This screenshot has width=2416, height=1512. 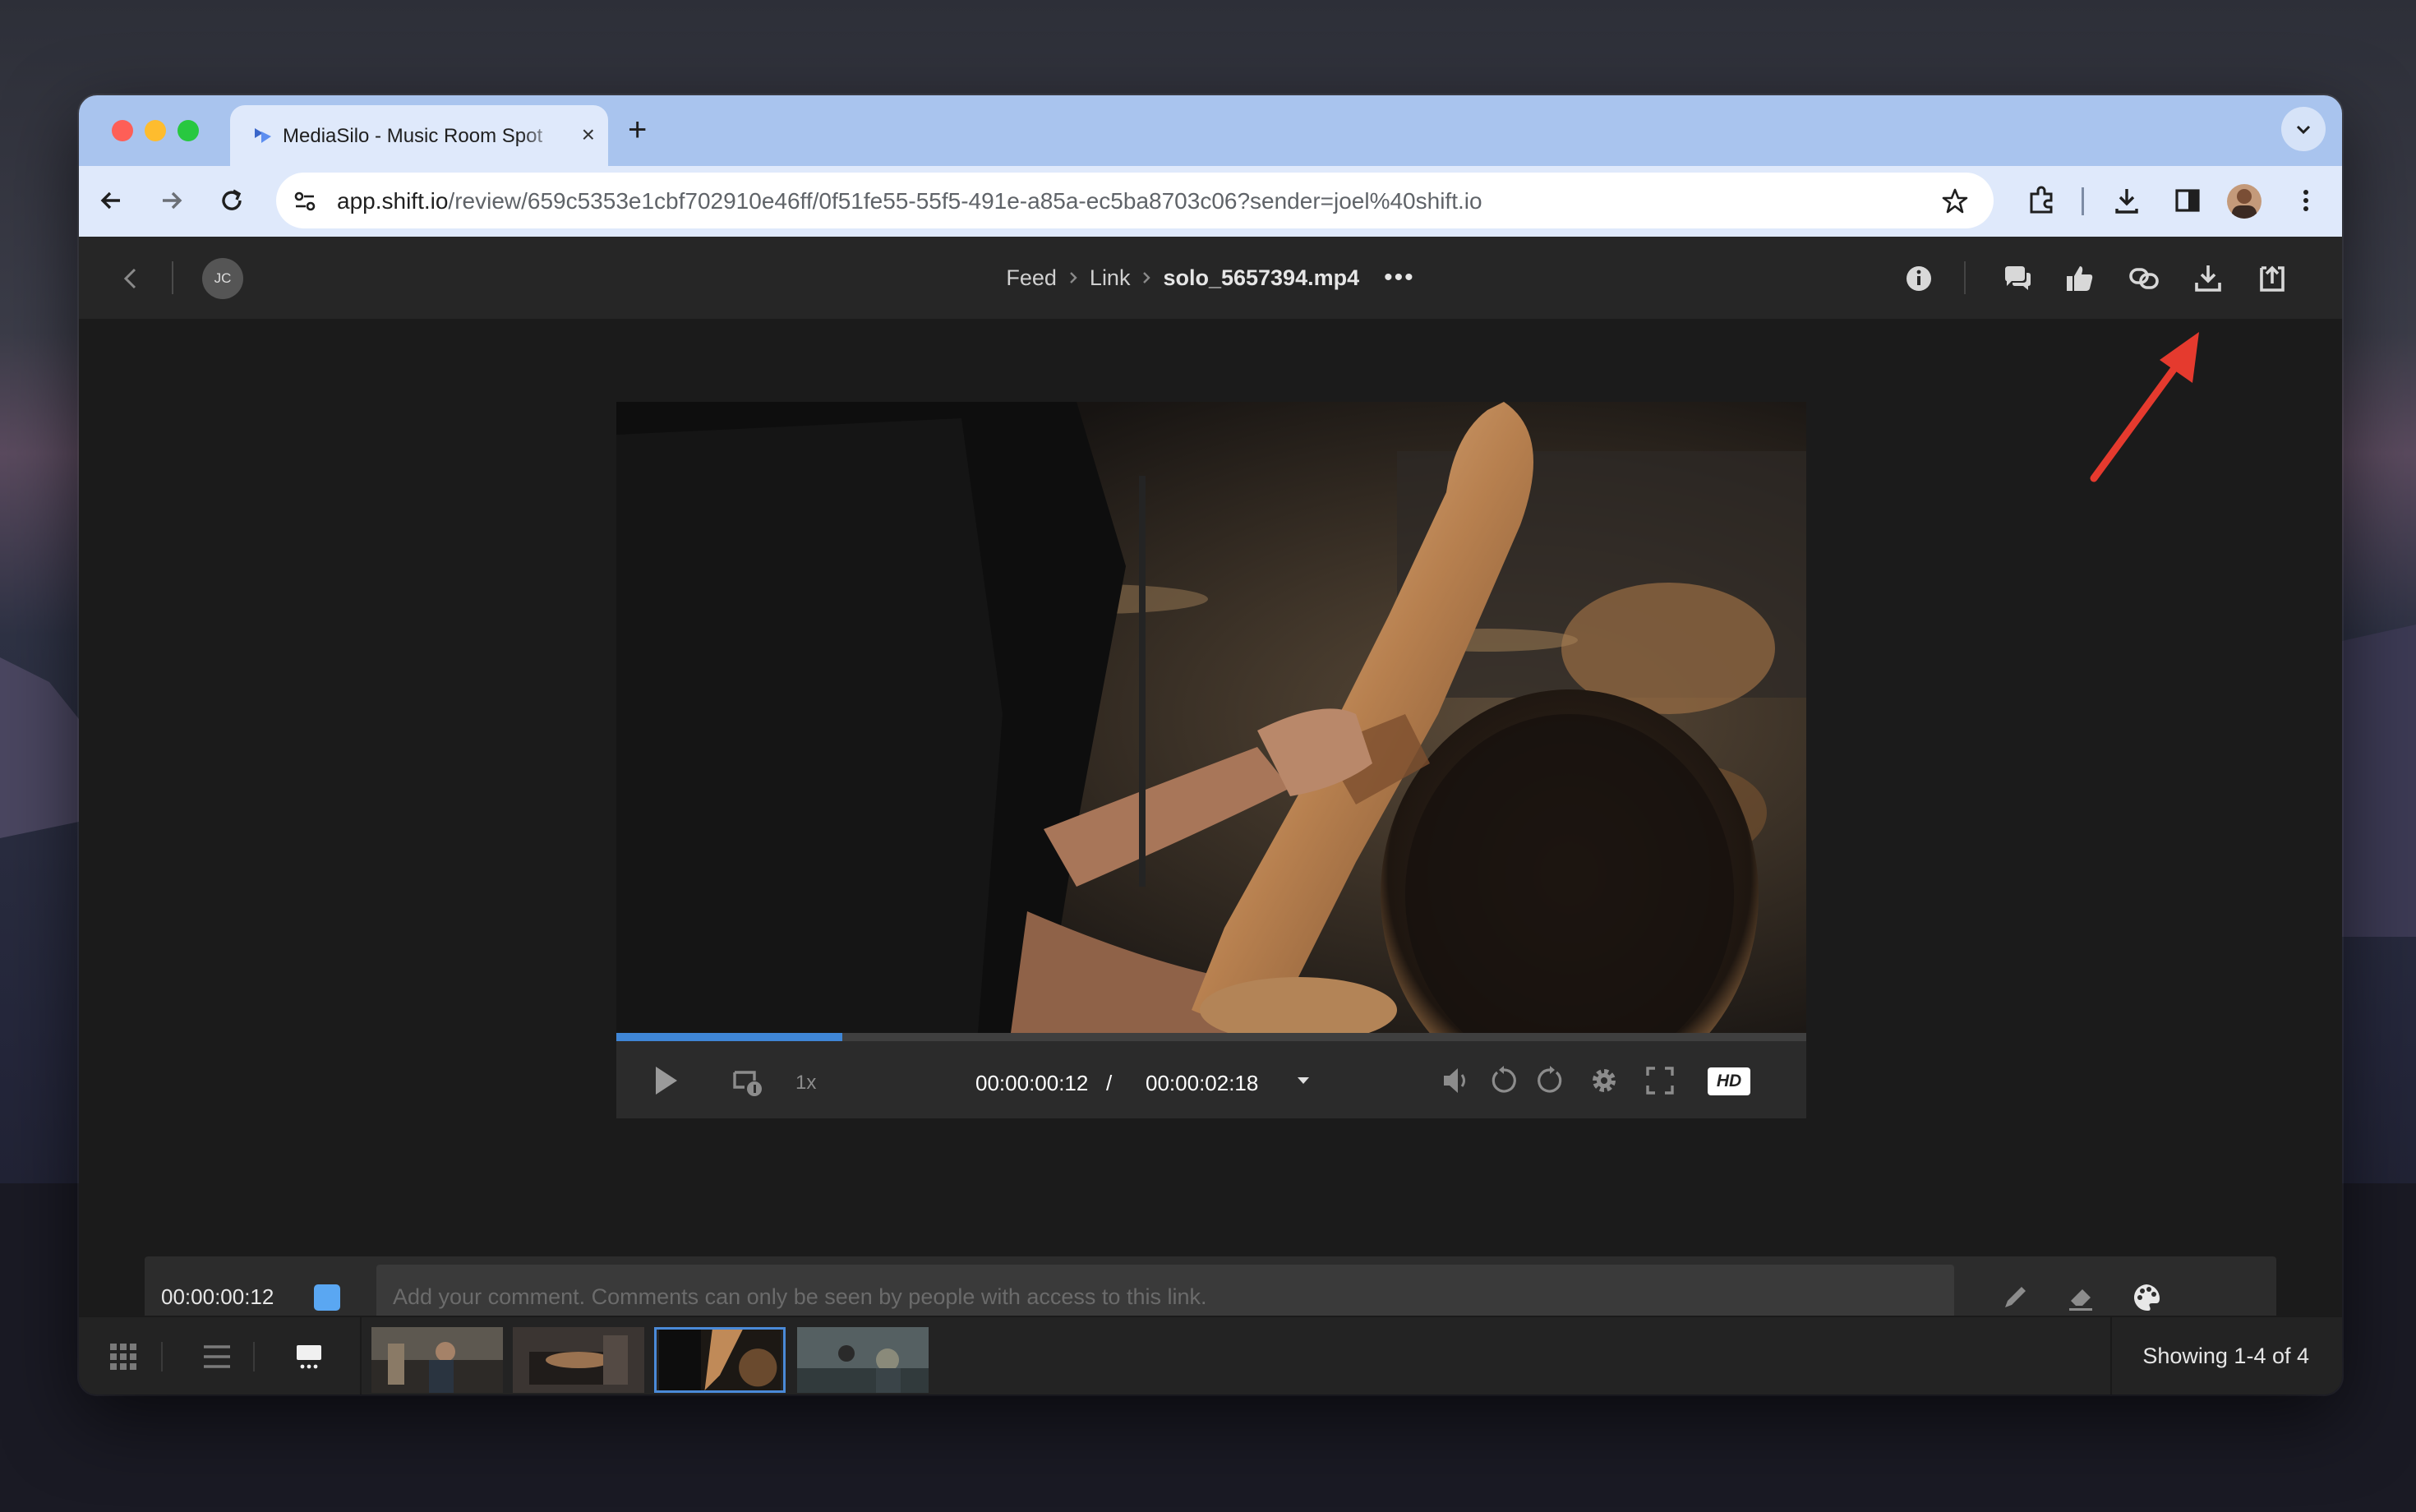 I want to click on extensions-icon, so click(x=2042, y=201).